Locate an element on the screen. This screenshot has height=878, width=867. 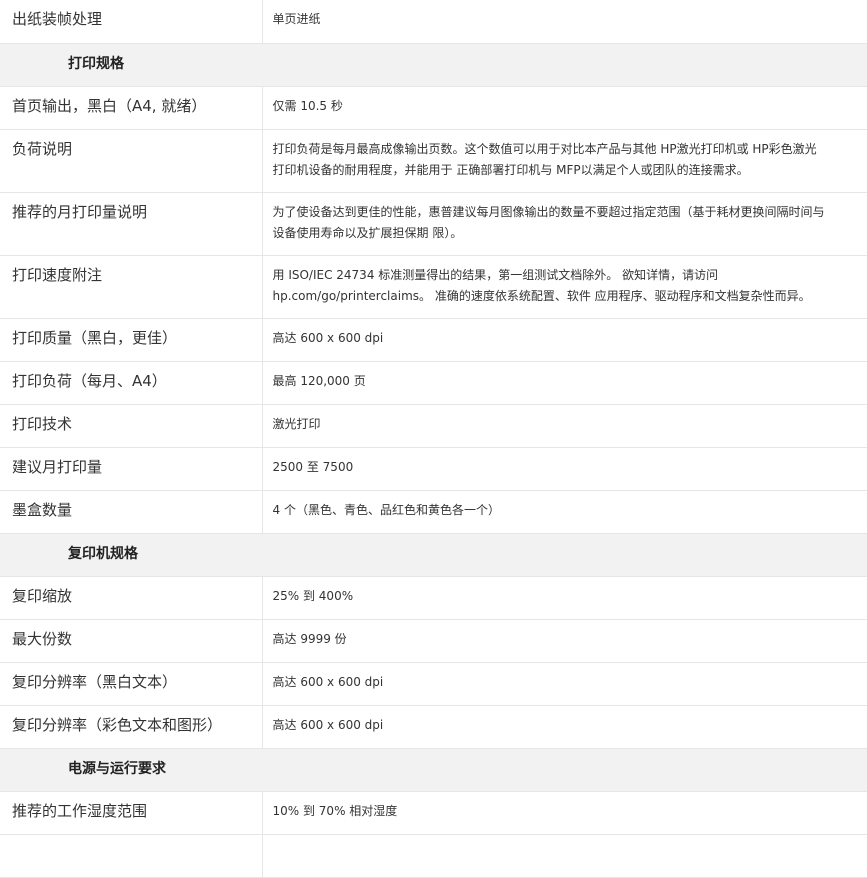
section-title: 复印机规格 is located at coordinates (433, 555).